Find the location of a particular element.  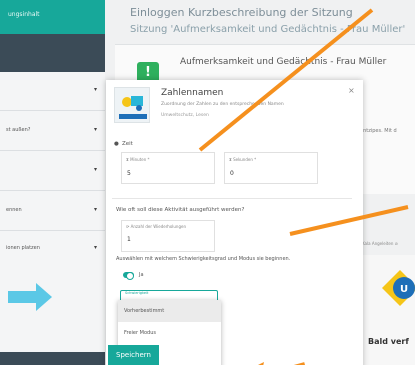

difficulty-select-label: Schwierigkeit is located at coordinates (137, 293).